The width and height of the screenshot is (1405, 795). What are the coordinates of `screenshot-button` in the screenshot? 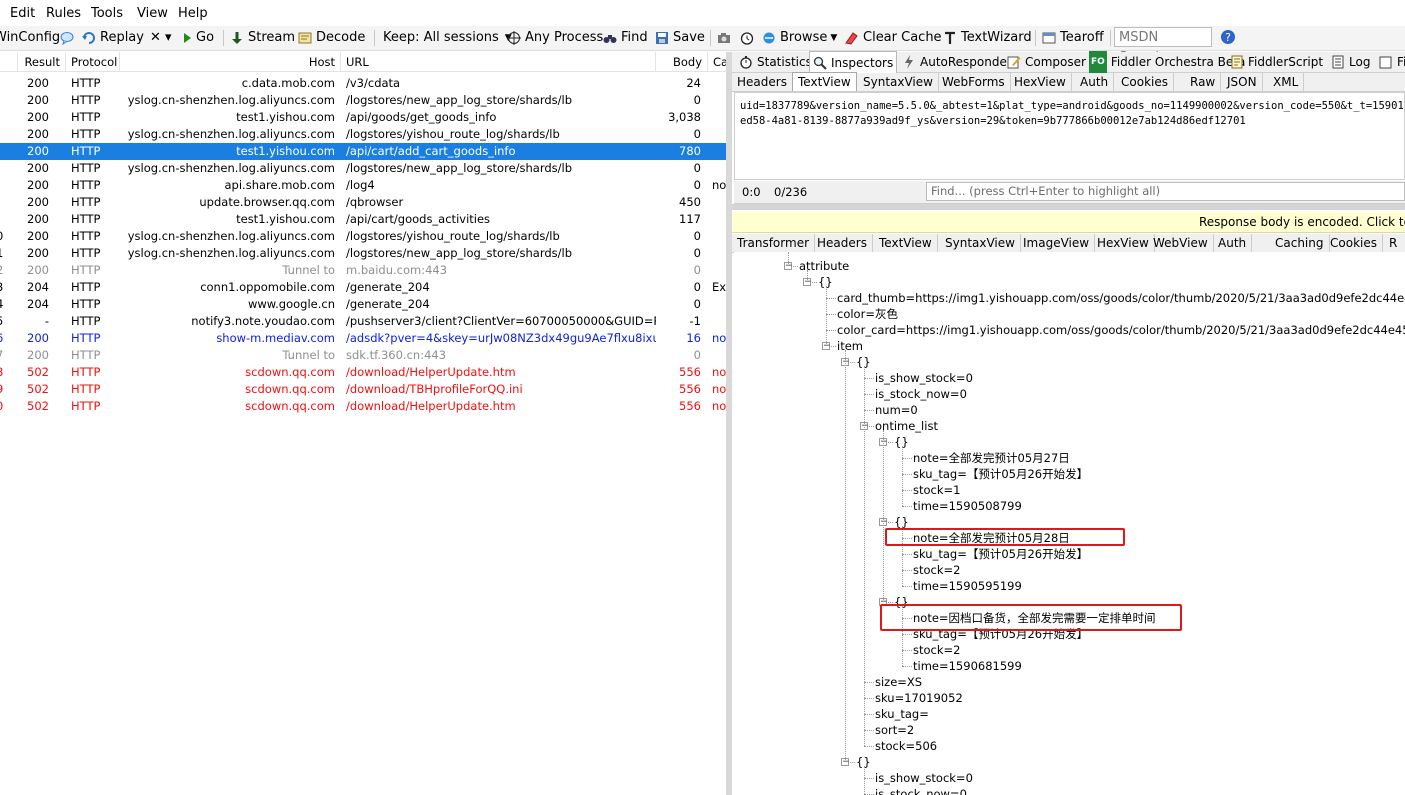 It's located at (726, 38).